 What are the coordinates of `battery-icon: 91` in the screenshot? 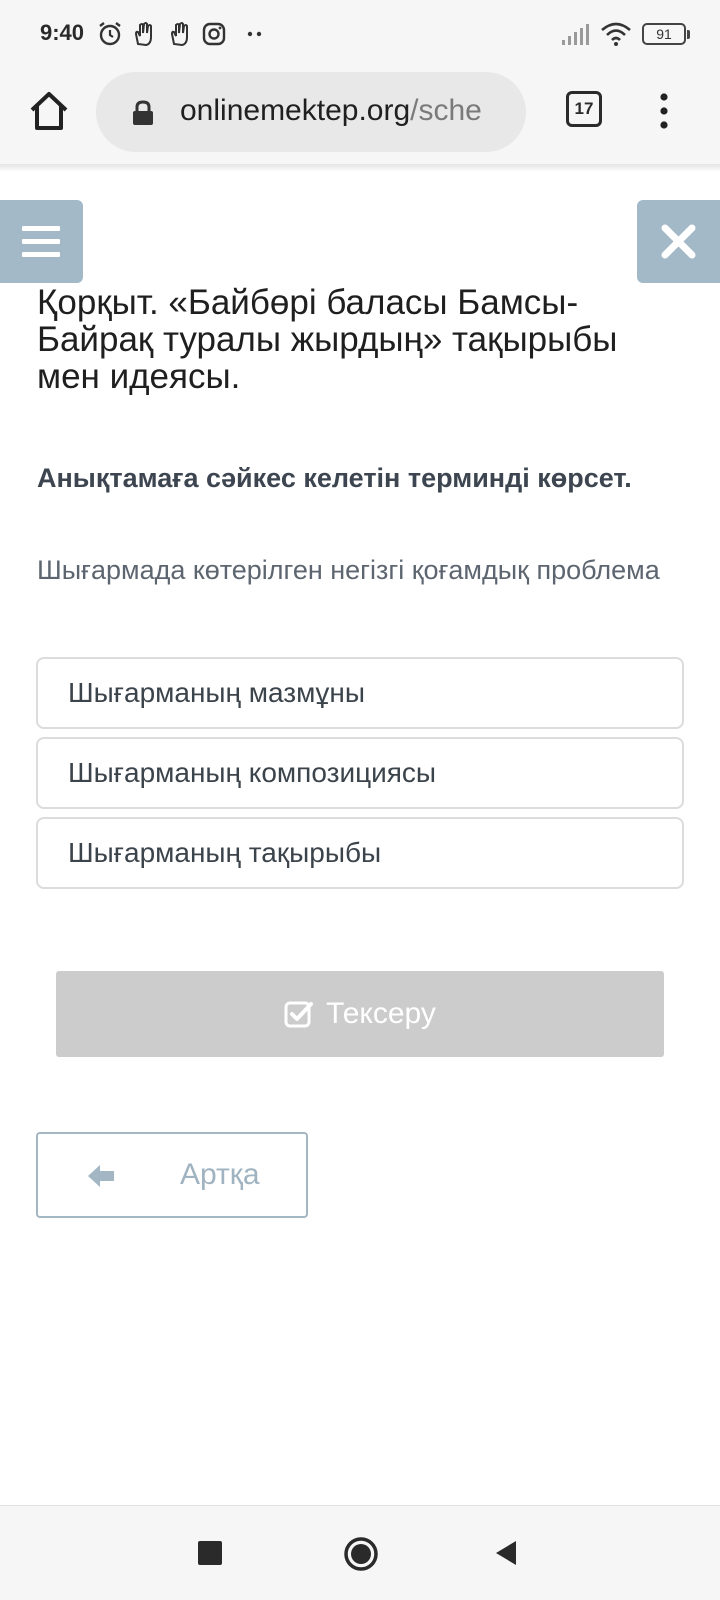 It's located at (666, 34).